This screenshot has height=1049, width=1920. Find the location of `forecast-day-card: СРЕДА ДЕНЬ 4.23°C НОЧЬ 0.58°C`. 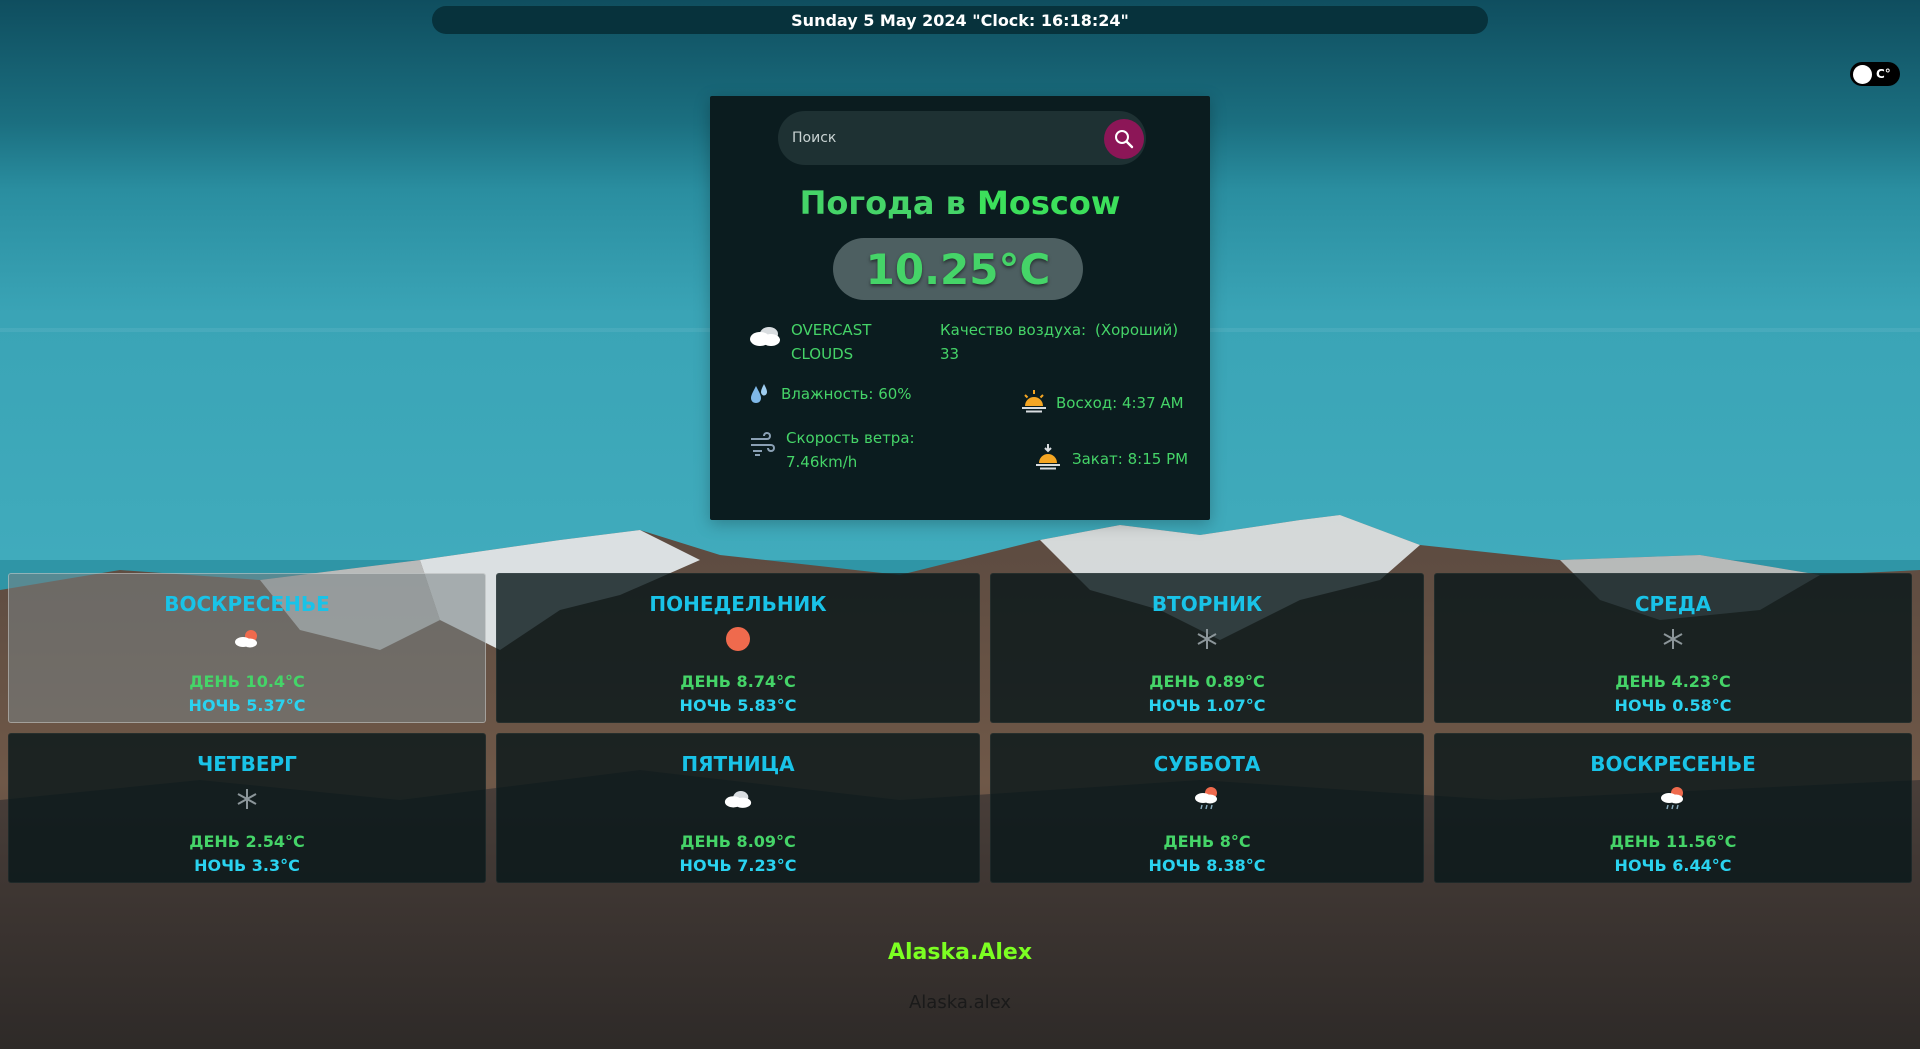

forecast-day-card: СРЕДА ДЕНЬ 4.23°C НОЧЬ 0.58°C is located at coordinates (1673, 648).